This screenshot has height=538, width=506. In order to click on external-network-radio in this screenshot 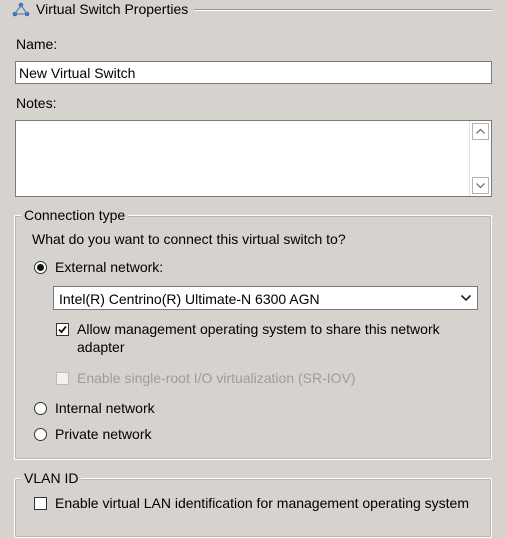, I will do `click(40, 267)`.